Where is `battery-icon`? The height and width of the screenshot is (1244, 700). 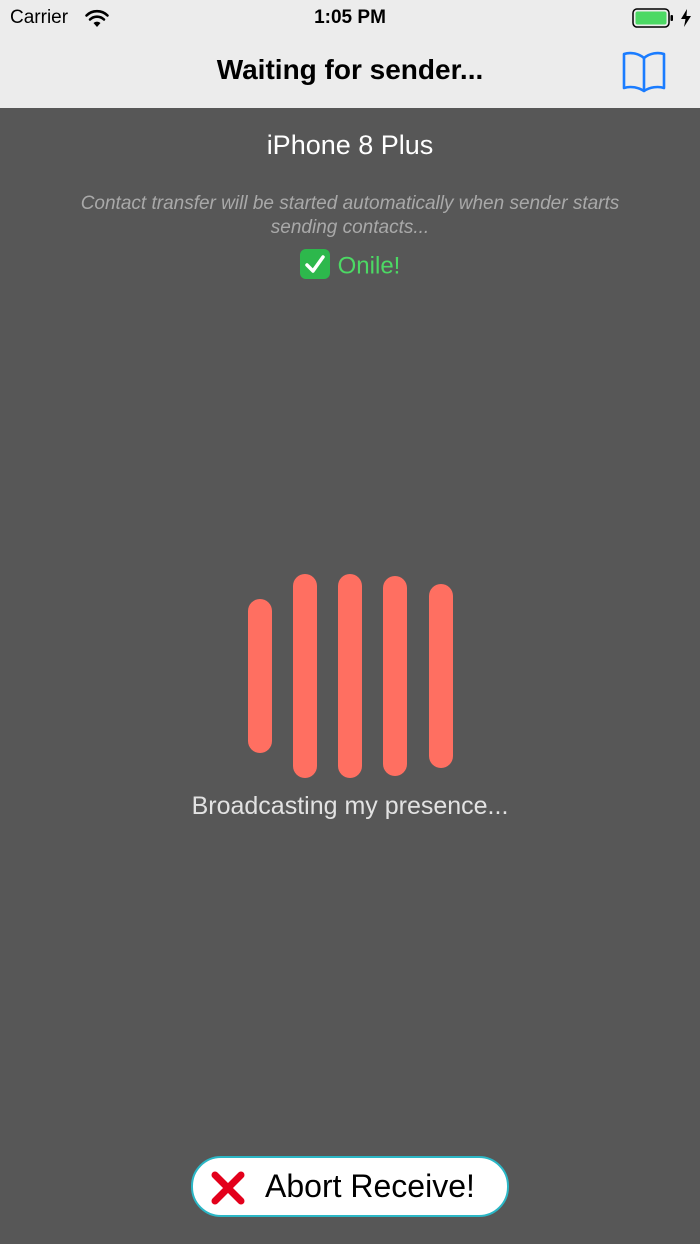
battery-icon is located at coordinates (652, 18).